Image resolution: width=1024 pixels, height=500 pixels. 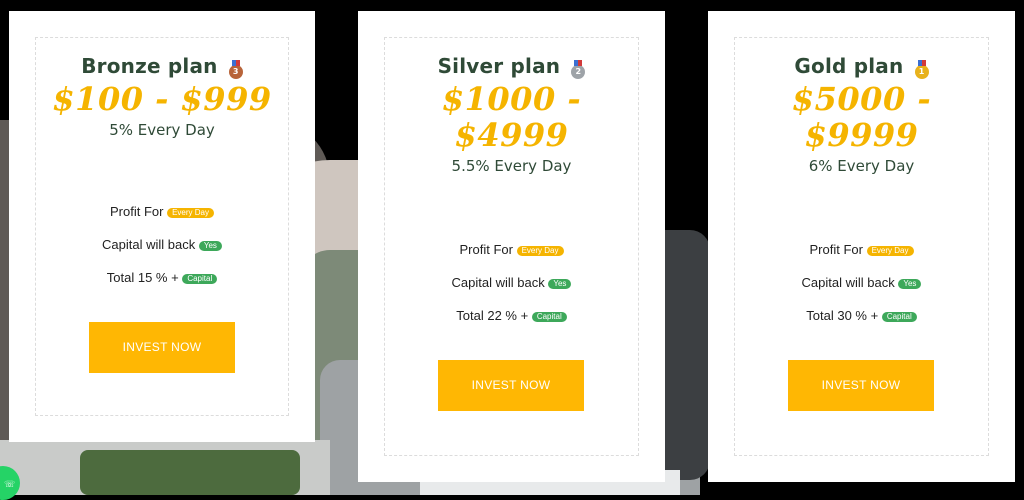 What do you see at coordinates (861, 166) in the screenshot?
I see `plan-rate: 6% Every Day` at bounding box center [861, 166].